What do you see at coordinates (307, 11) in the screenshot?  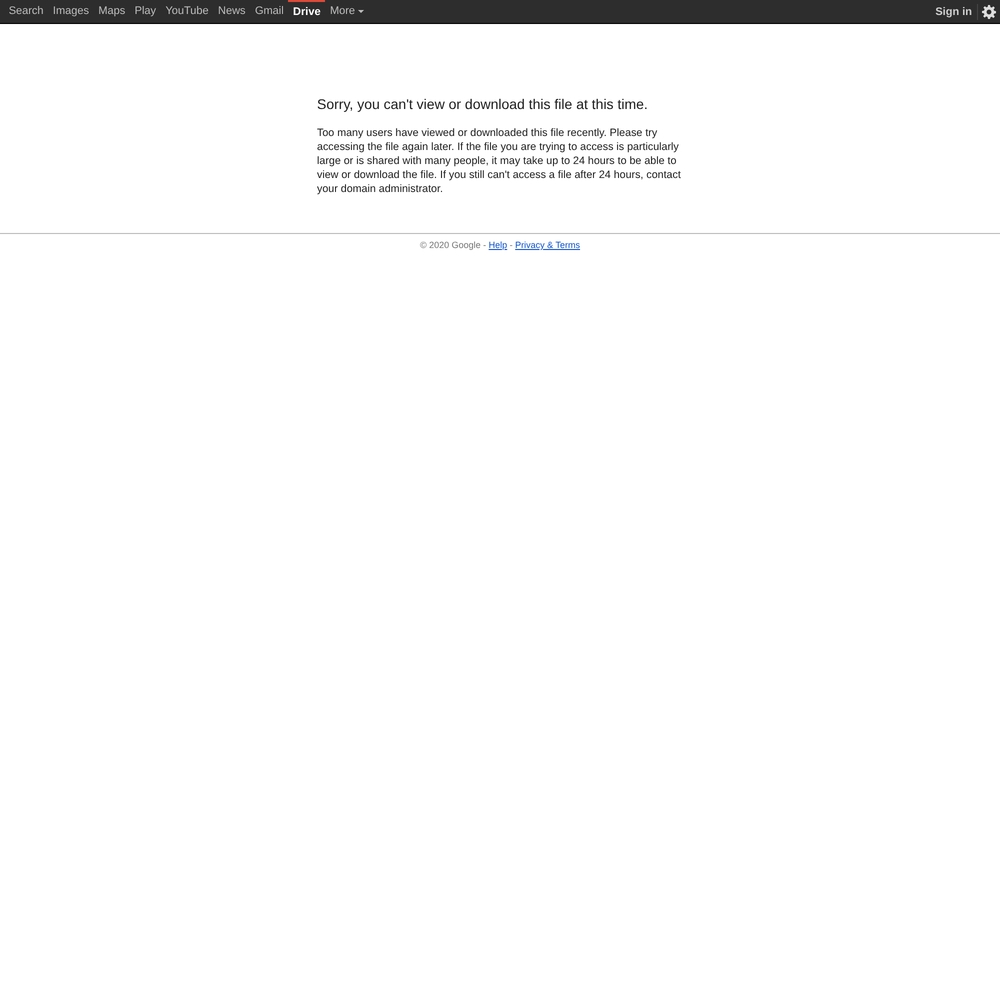 I see `nav-link: Drive` at bounding box center [307, 11].